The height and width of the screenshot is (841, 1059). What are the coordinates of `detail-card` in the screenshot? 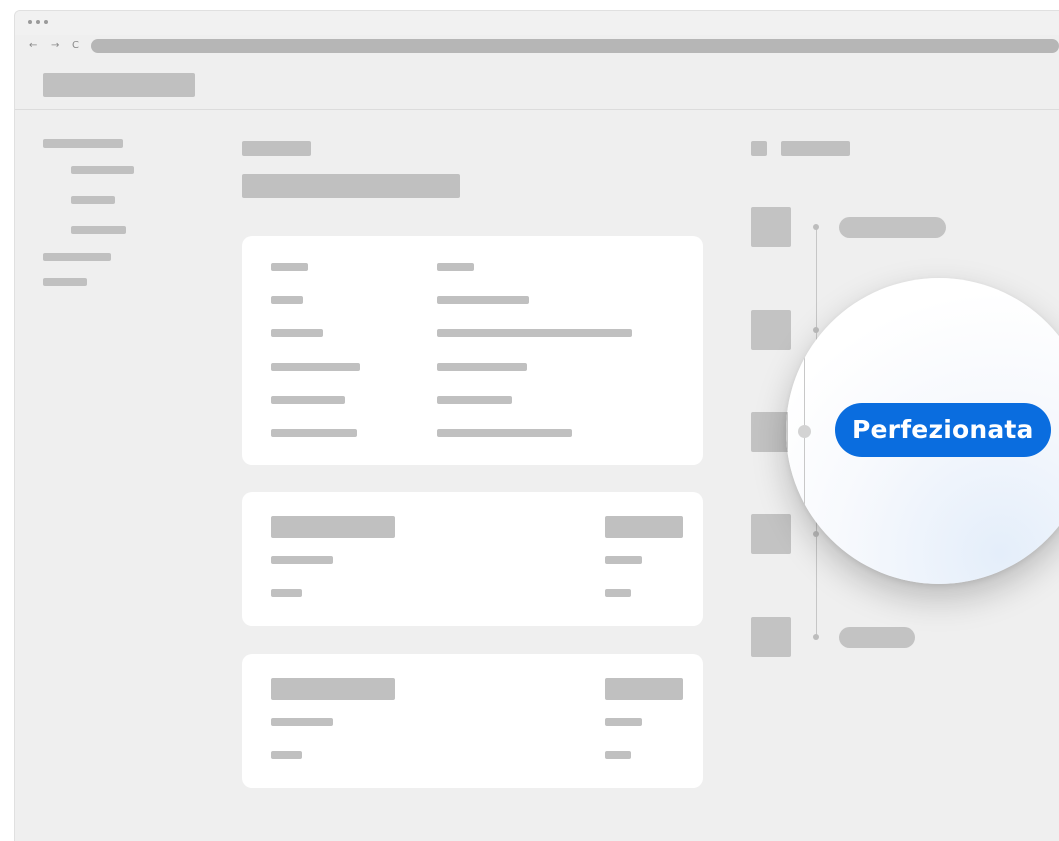 It's located at (472, 350).